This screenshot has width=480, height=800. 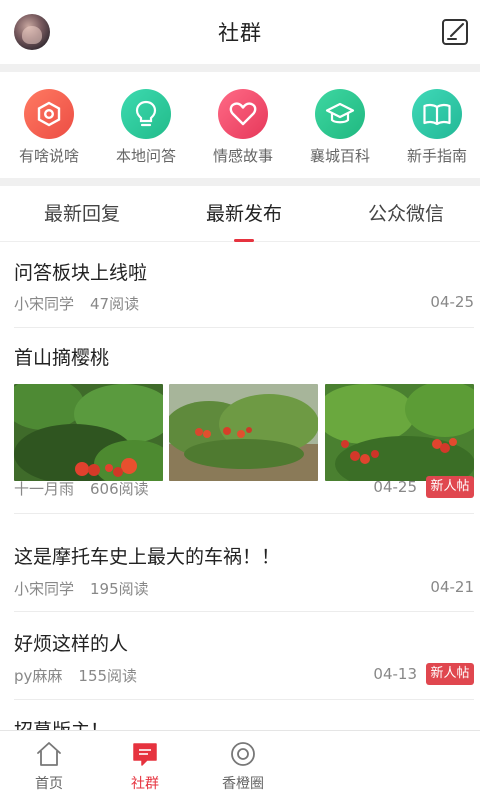 I want to click on nav-label: 首页, so click(x=49, y=784).